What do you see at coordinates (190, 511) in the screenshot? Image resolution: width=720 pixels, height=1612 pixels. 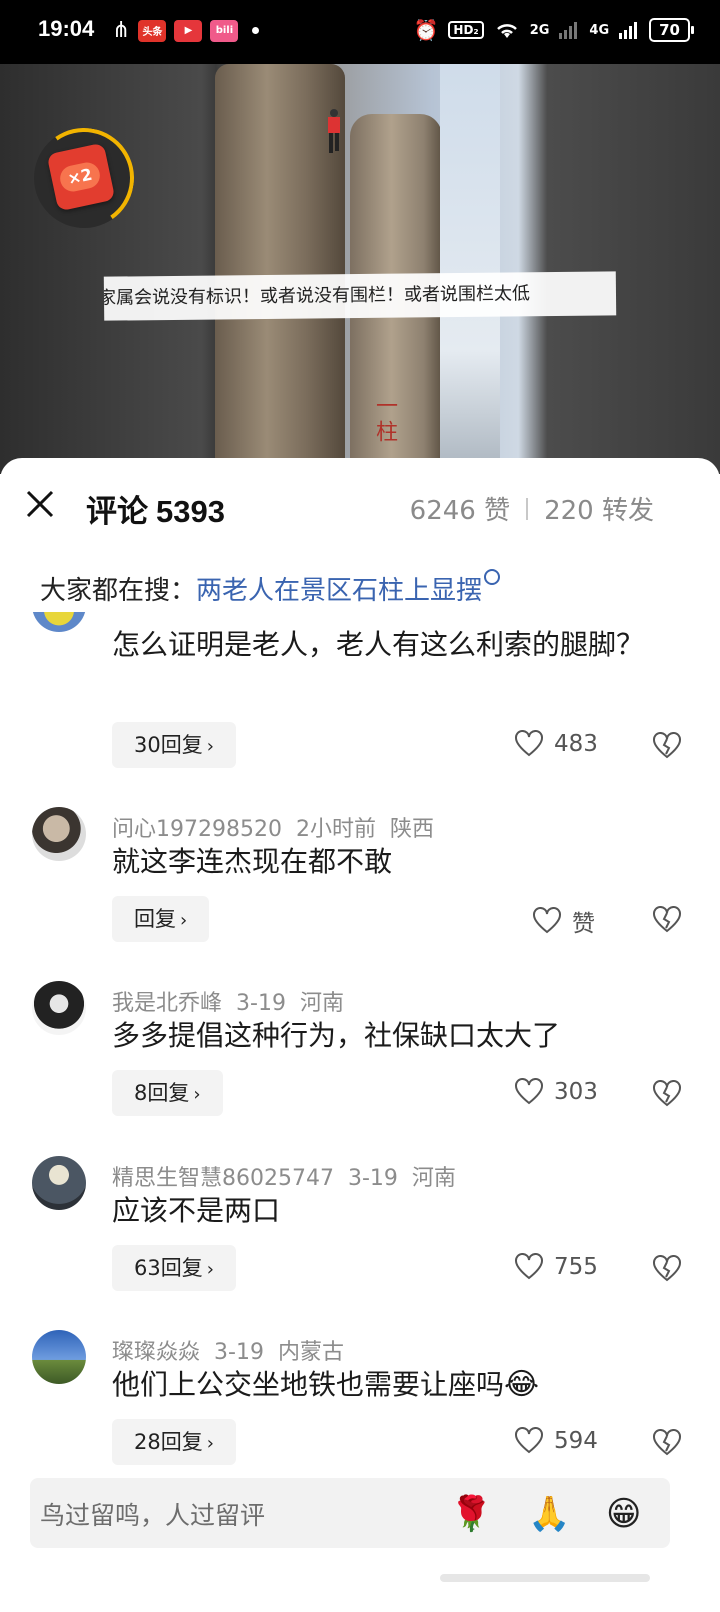 I see `comment-count: 5393` at bounding box center [190, 511].